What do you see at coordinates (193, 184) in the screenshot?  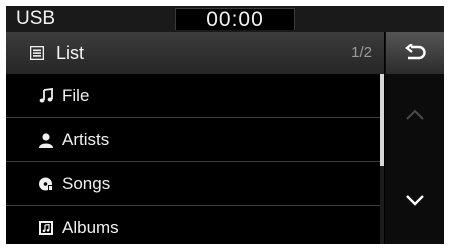 I see `list-item-songs: Songs` at bounding box center [193, 184].